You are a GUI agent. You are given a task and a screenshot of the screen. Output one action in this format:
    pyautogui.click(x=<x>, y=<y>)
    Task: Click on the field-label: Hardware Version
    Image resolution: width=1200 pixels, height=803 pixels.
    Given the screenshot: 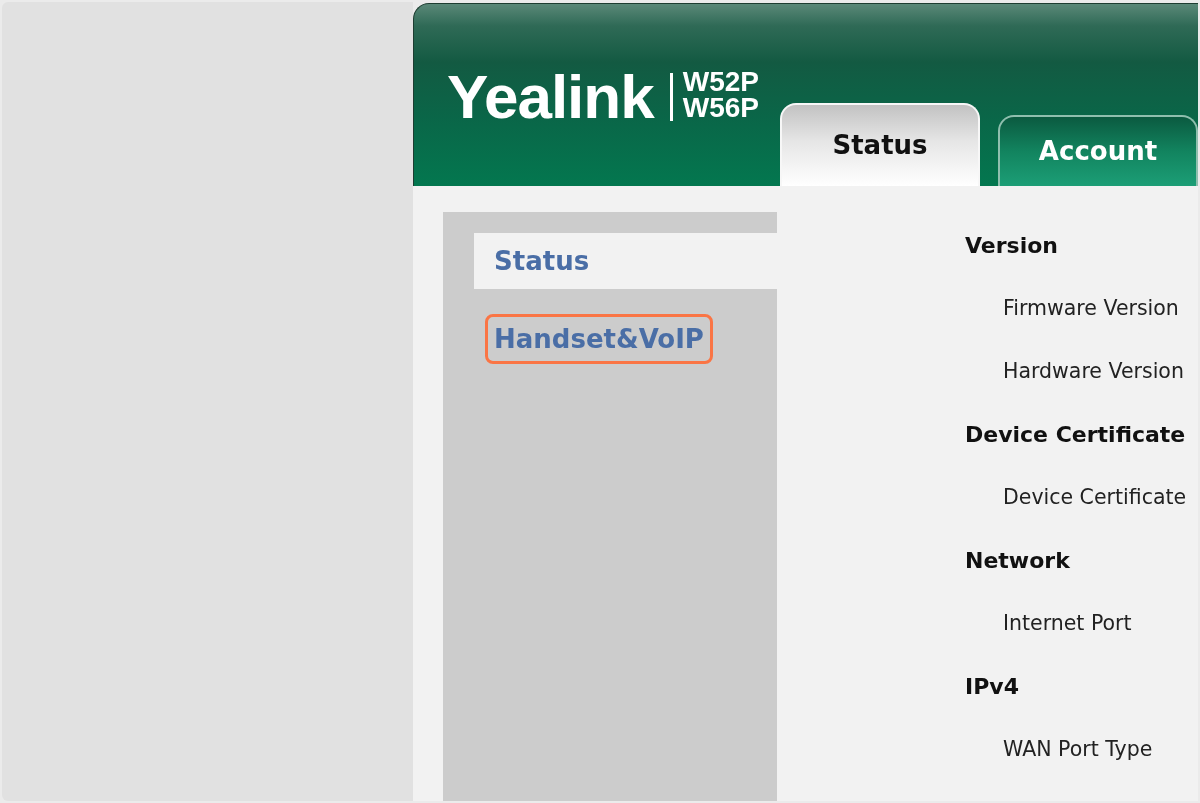 What is the action you would take?
    pyautogui.click(x=1093, y=372)
    